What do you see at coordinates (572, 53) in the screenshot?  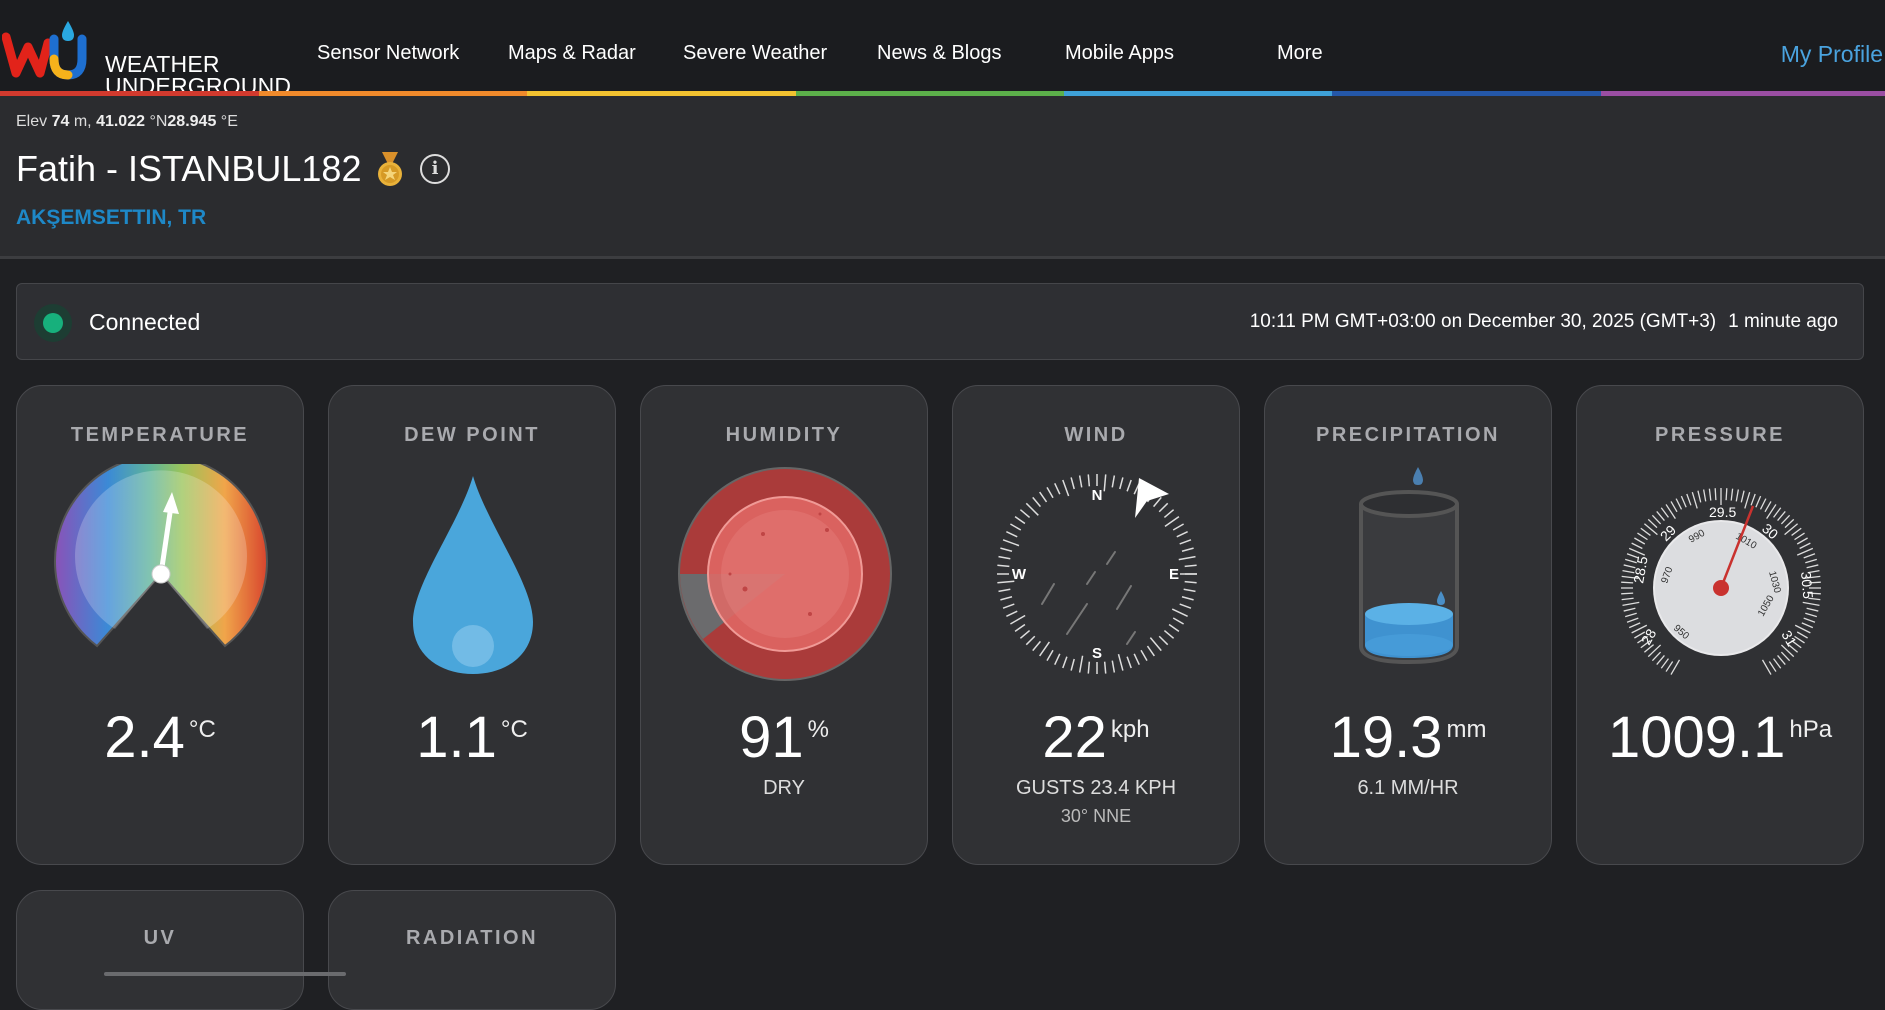 I see `nav-maps-radar: Maps & Radar` at bounding box center [572, 53].